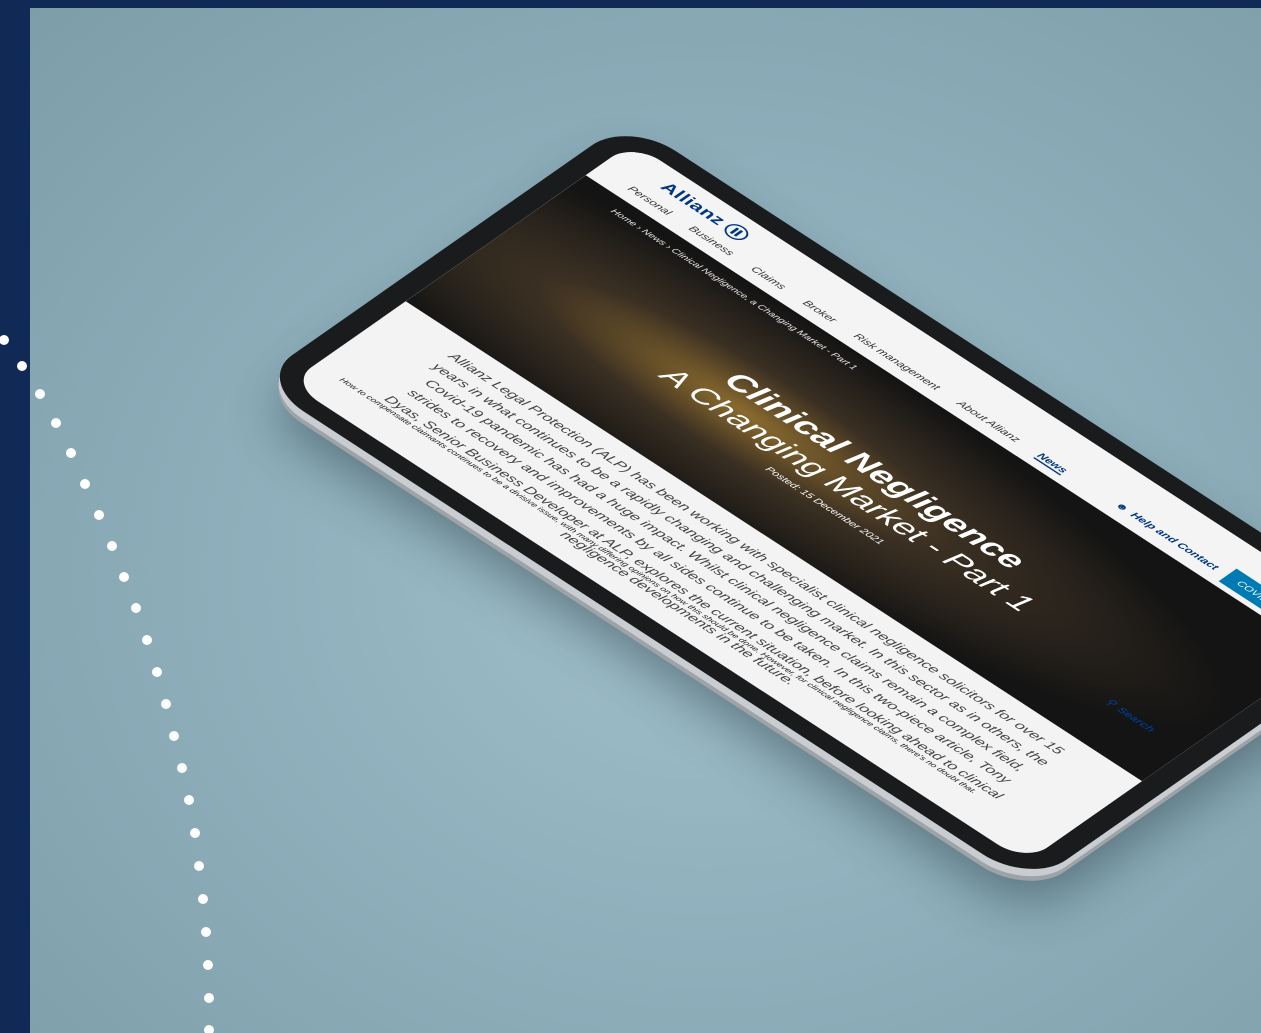 The image size is (1261, 1033). Describe the element at coordinates (737, 232) in the screenshot. I see `allianz-eagle-icon` at that location.